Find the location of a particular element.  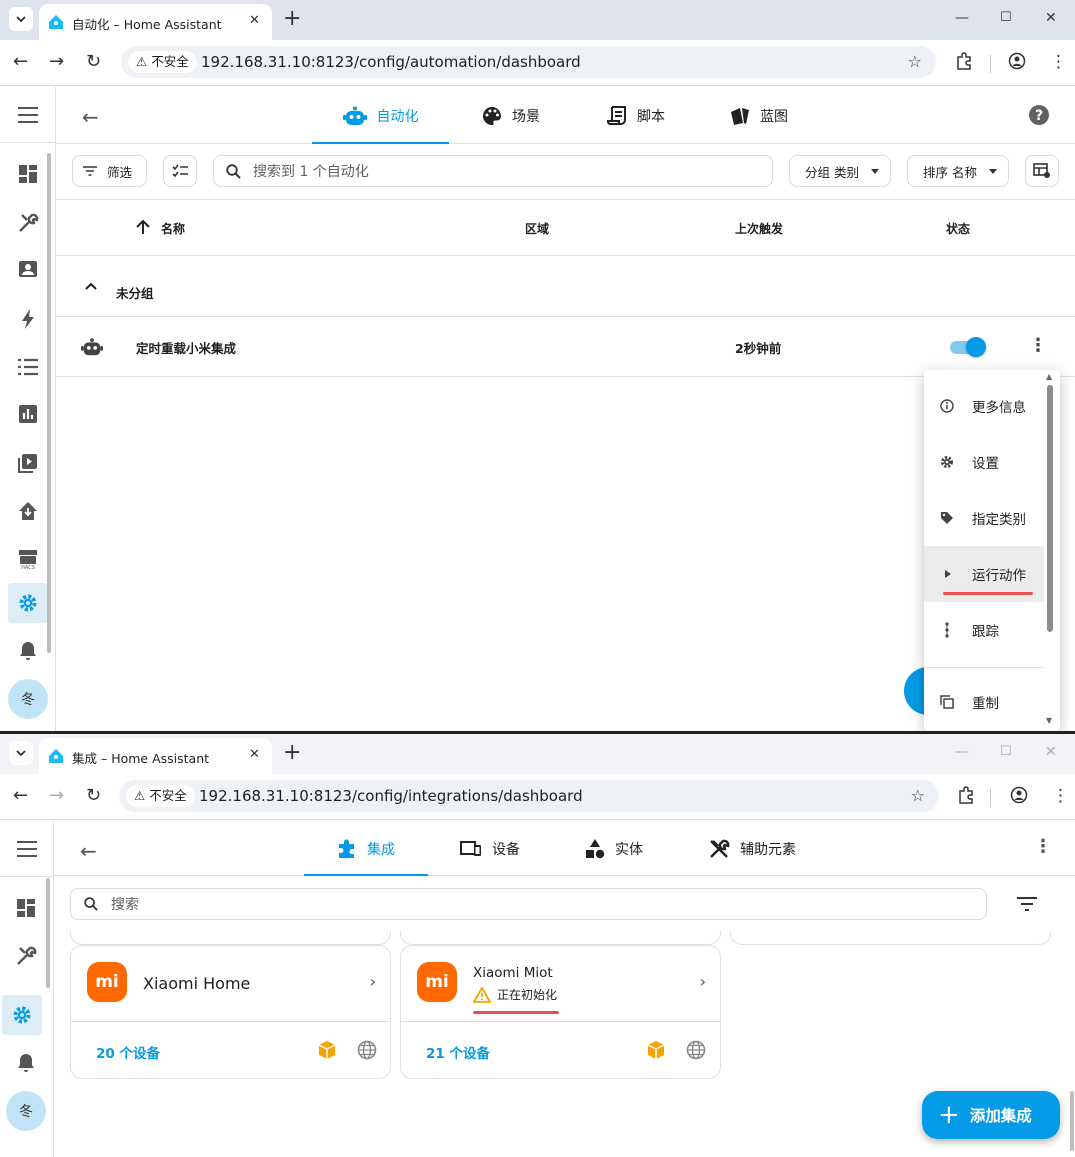

tab-scripts: 脚本 is located at coordinates (636, 115).